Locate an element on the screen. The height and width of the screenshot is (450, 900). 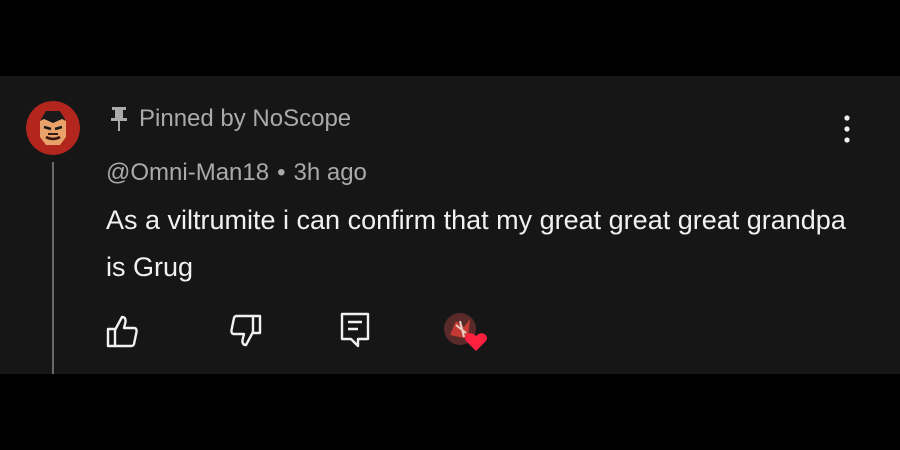
comment-meta: @Omni-Man18 • 3h ago is located at coordinates (236, 173).